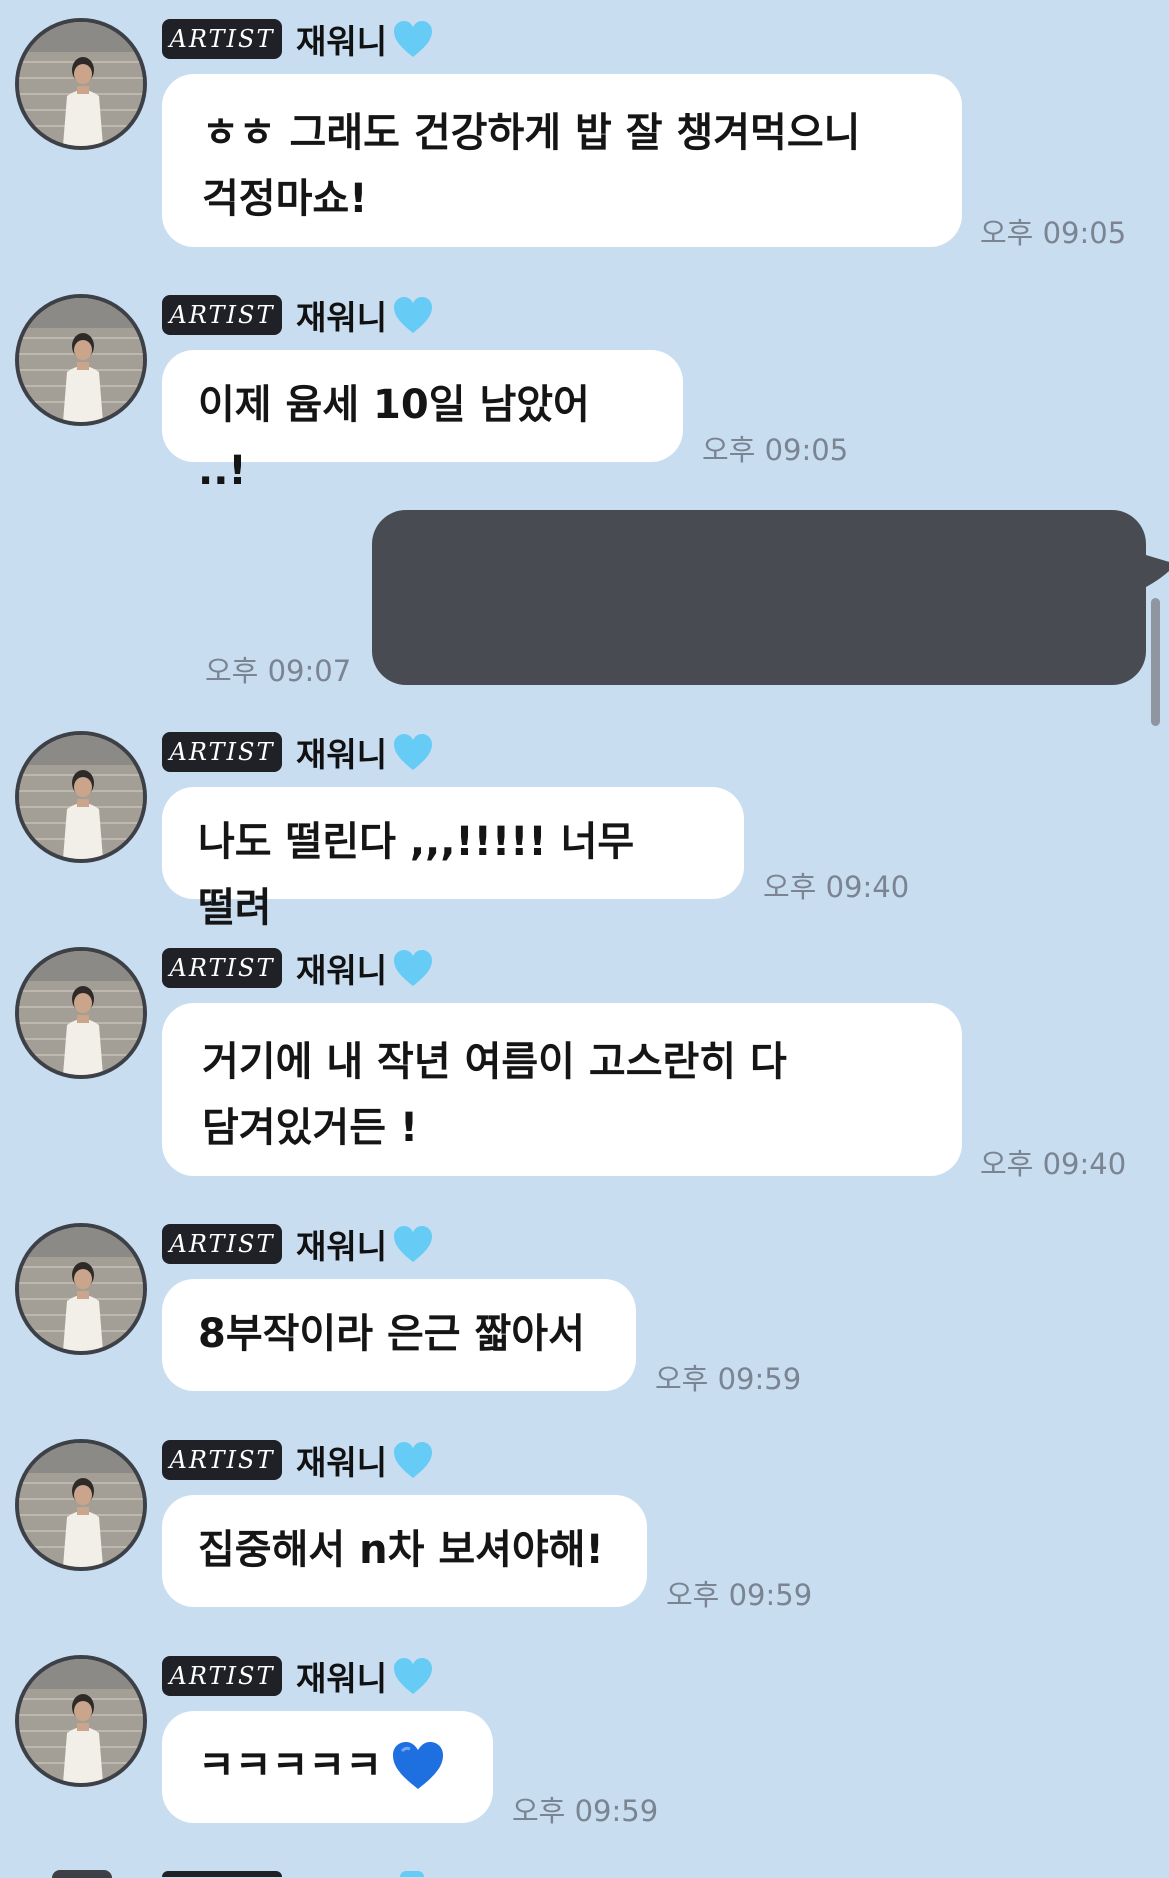 The height and width of the screenshot is (1878, 1169). Describe the element at coordinates (401, 1550) in the screenshot. I see `message-text: 집중해서 n차 보셔야해!` at that location.